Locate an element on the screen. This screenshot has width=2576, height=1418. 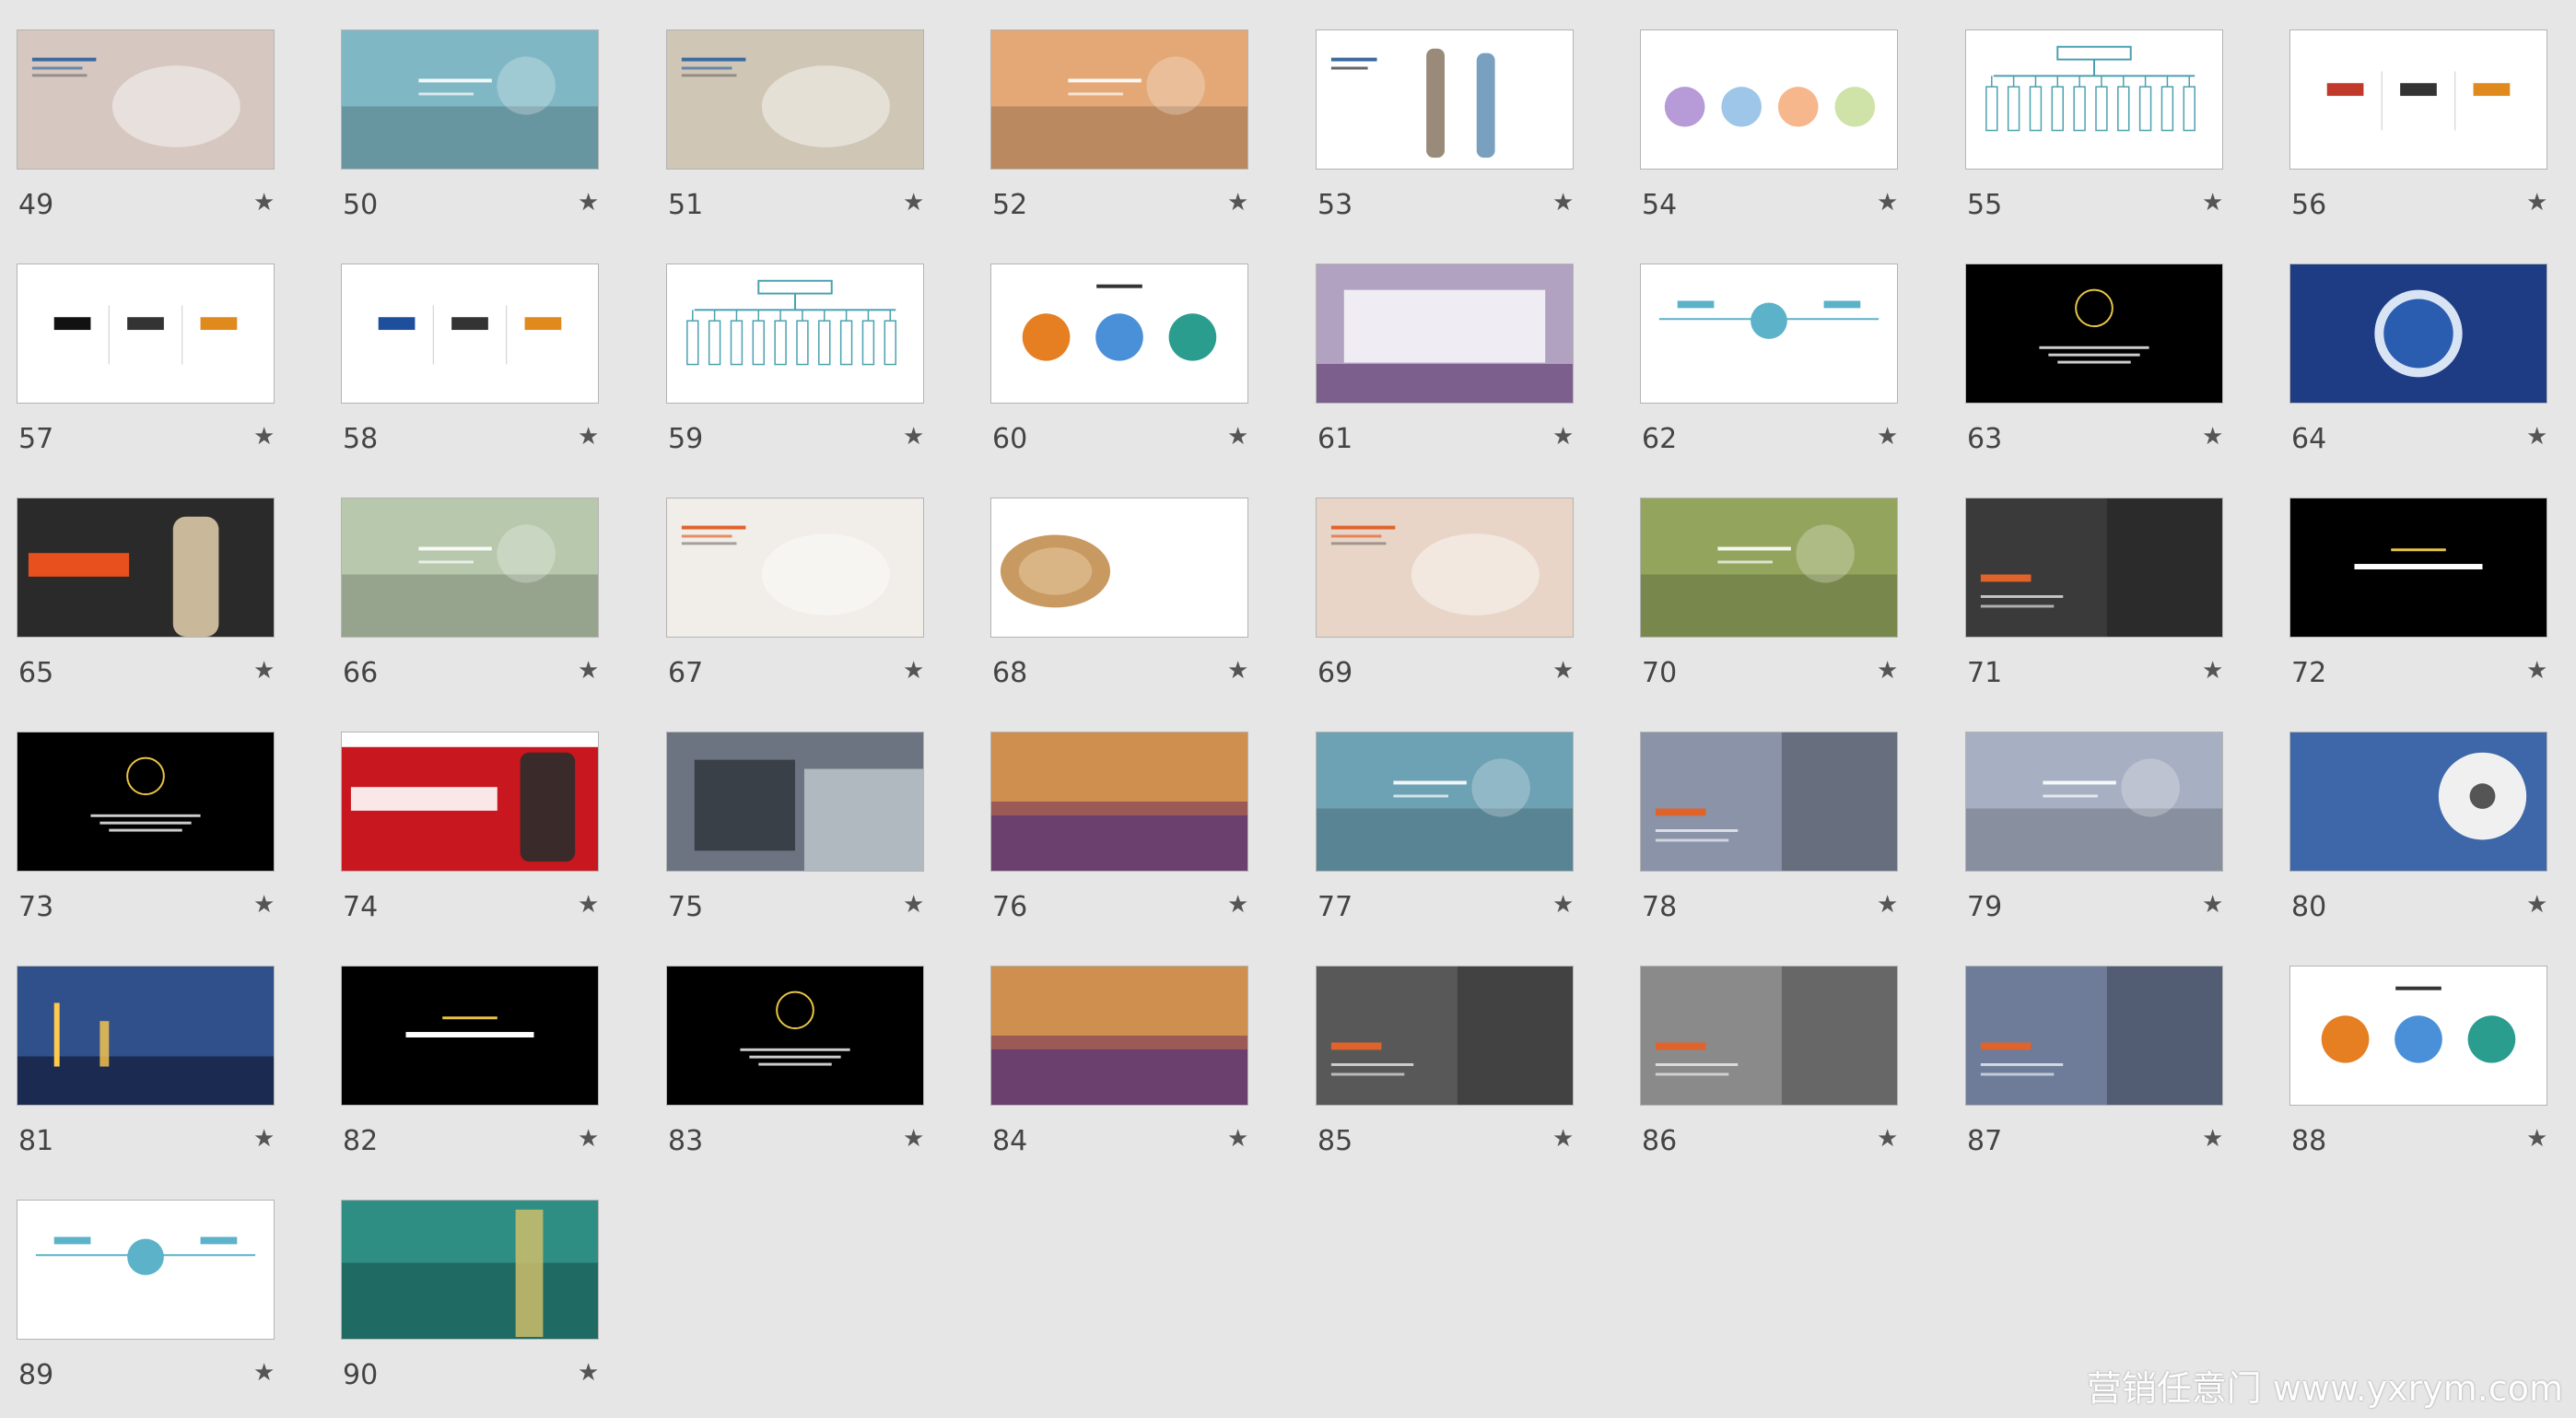
slide-thumbnail-49: 49 ★ is located at coordinates (138, 110).